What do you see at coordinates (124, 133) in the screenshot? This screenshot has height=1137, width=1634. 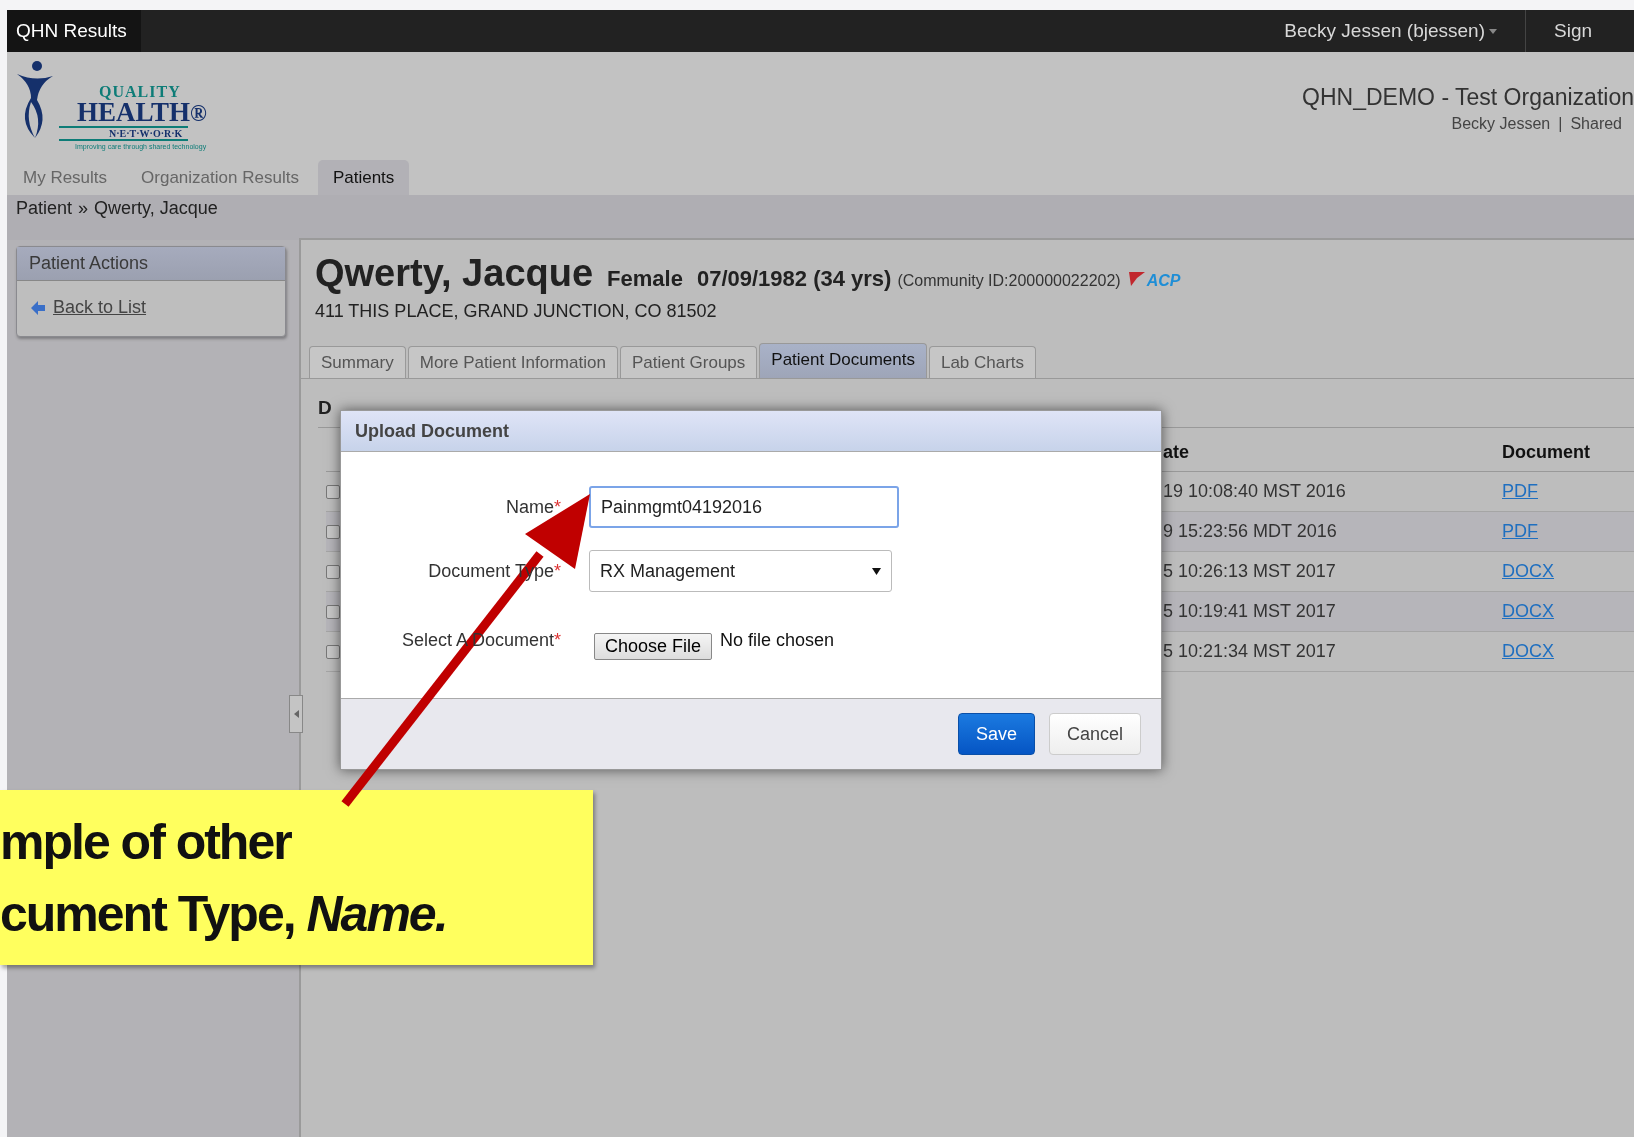 I see `logo-text: N·E·T·W·O·R·K` at bounding box center [124, 133].